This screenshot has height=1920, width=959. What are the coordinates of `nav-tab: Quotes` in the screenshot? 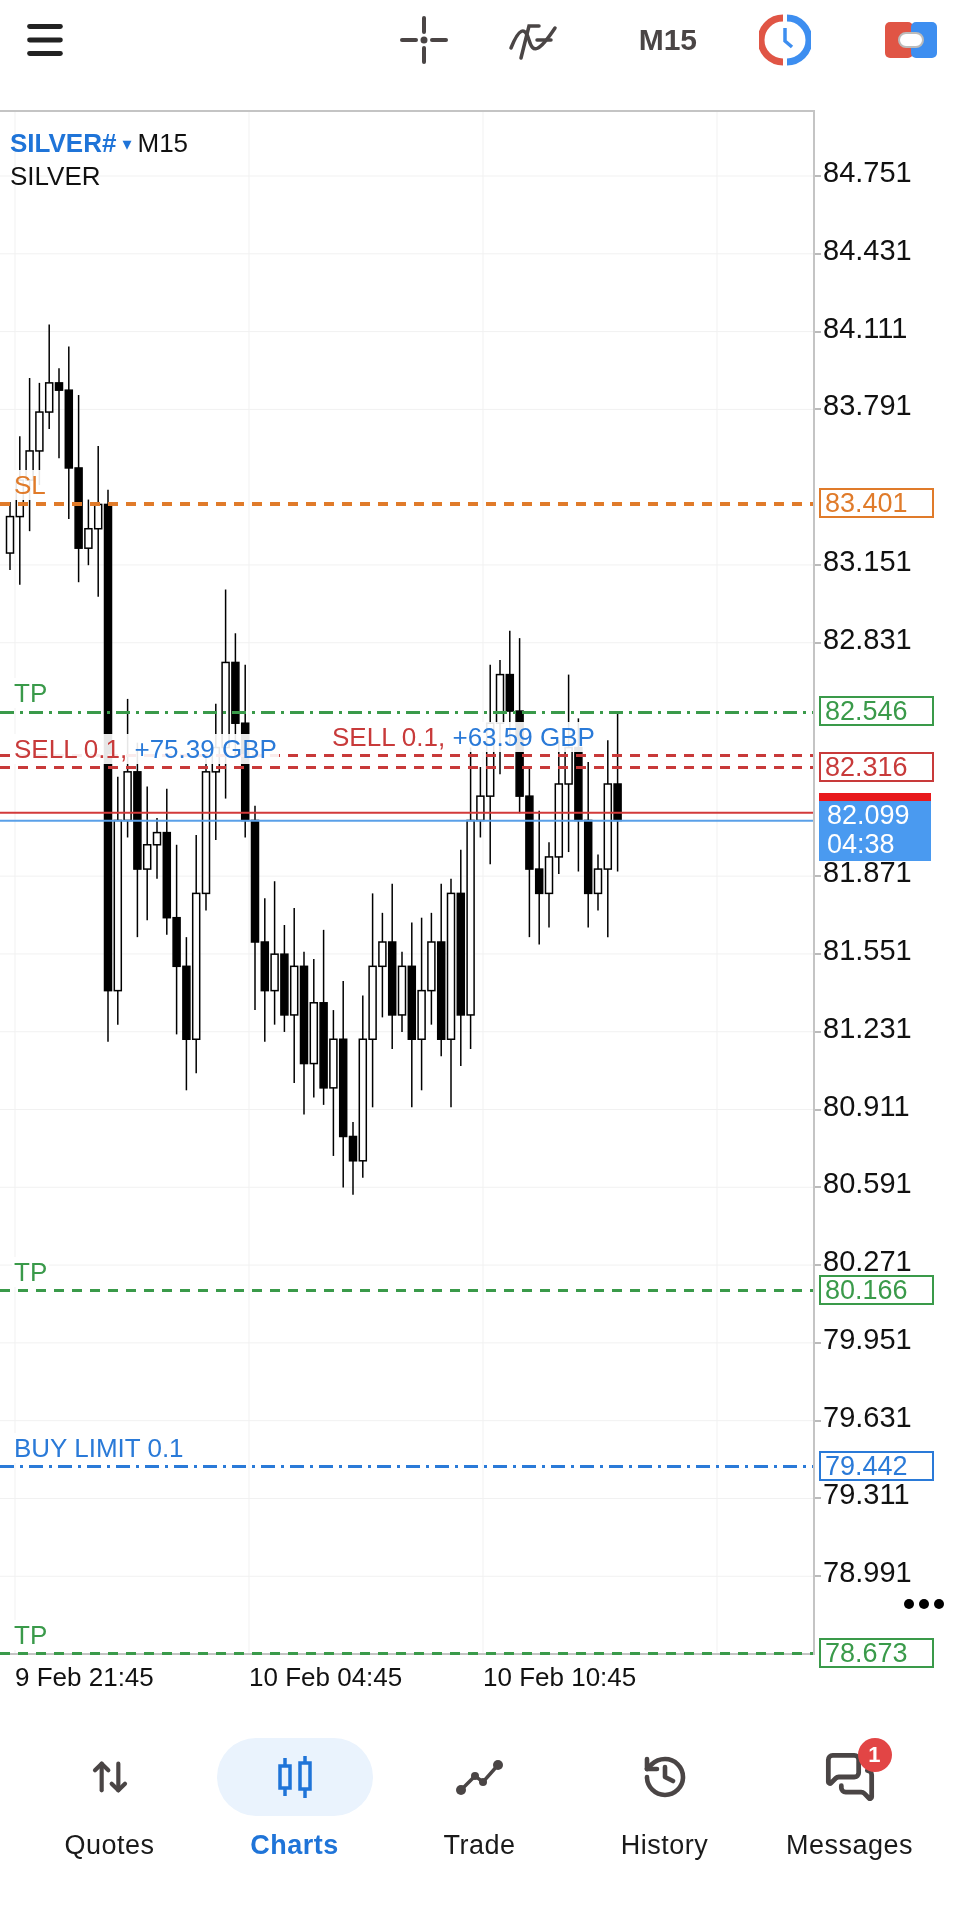 It's located at (109, 1803).